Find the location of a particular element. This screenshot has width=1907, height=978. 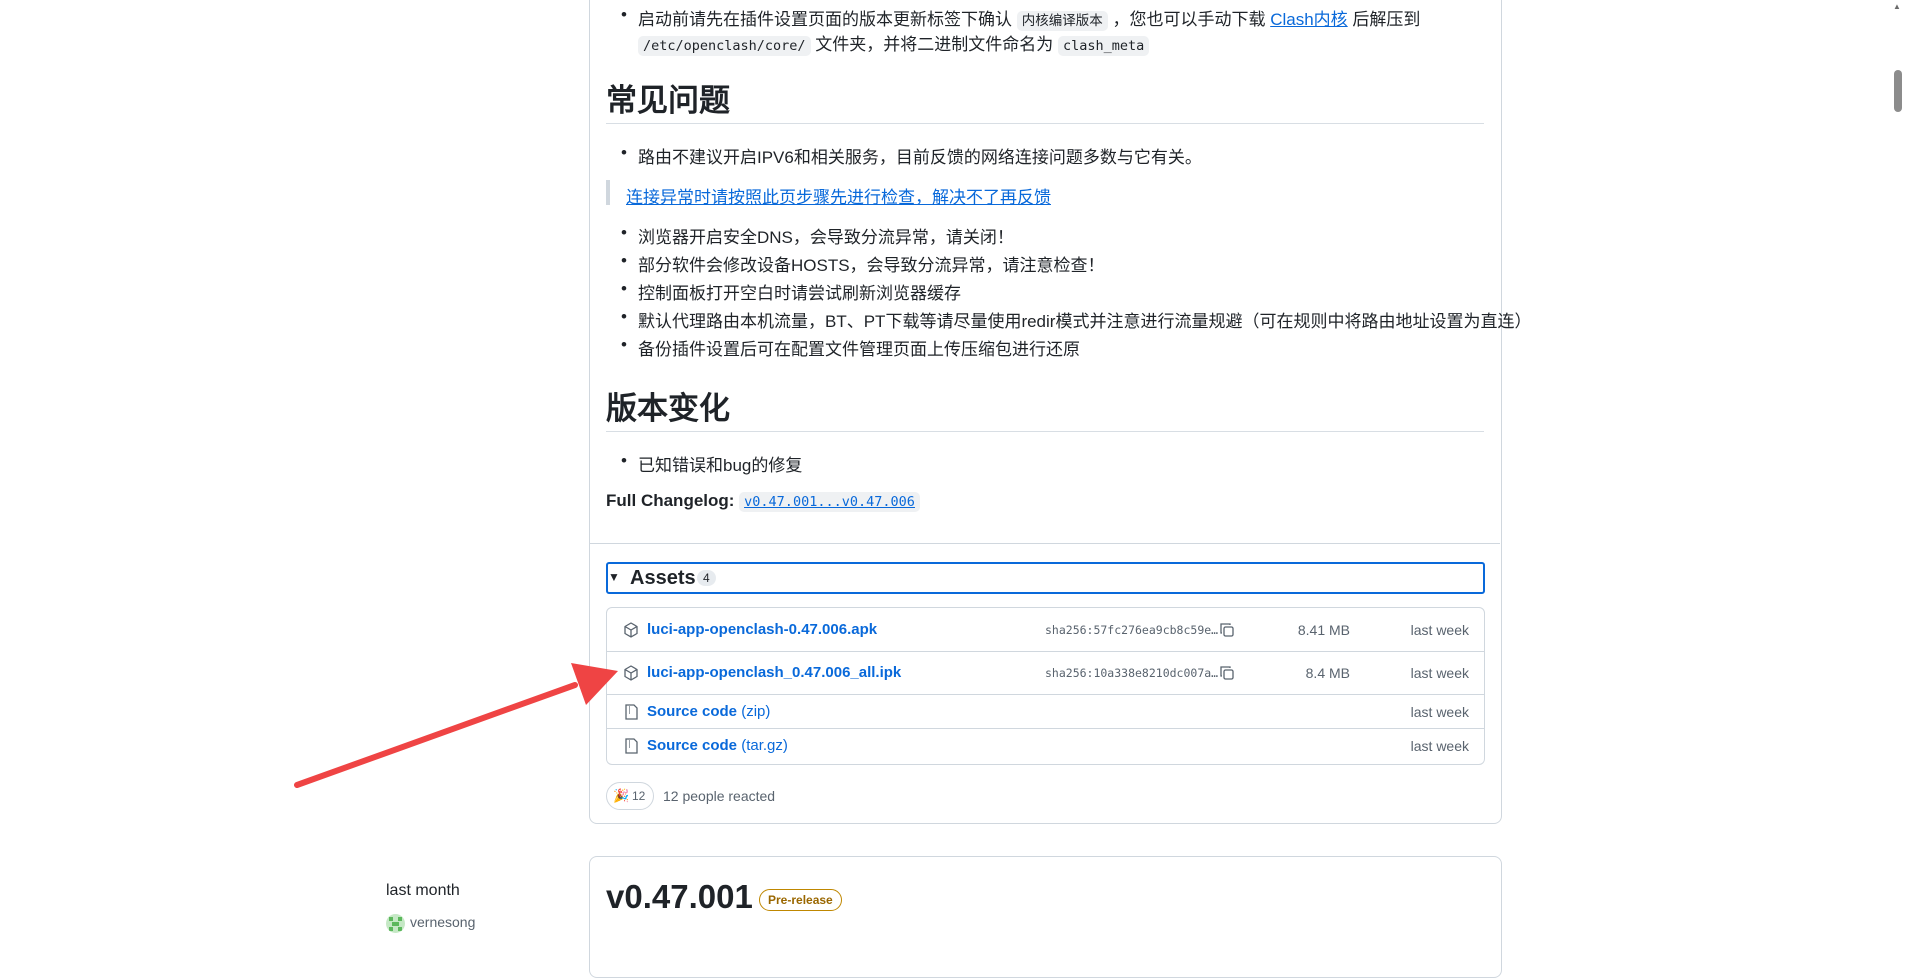

arrow-shaft is located at coordinates (436, 735).